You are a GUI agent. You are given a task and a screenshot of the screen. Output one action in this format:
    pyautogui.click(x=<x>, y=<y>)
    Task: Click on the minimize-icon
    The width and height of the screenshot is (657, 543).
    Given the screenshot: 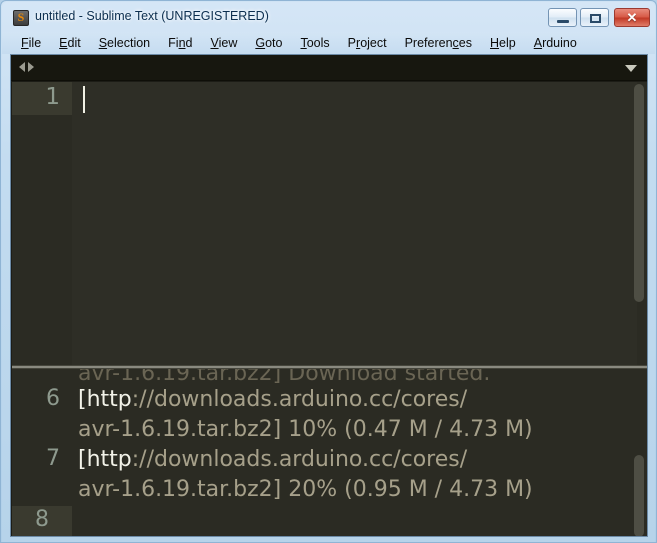 What is the action you would take?
    pyautogui.click(x=563, y=21)
    